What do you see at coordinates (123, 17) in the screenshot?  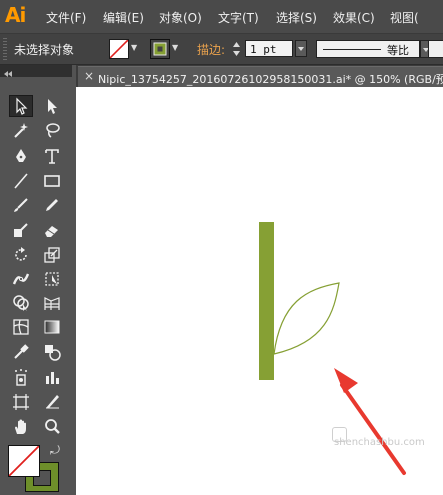 I see `menu-edit: 编辑(E)` at bounding box center [123, 17].